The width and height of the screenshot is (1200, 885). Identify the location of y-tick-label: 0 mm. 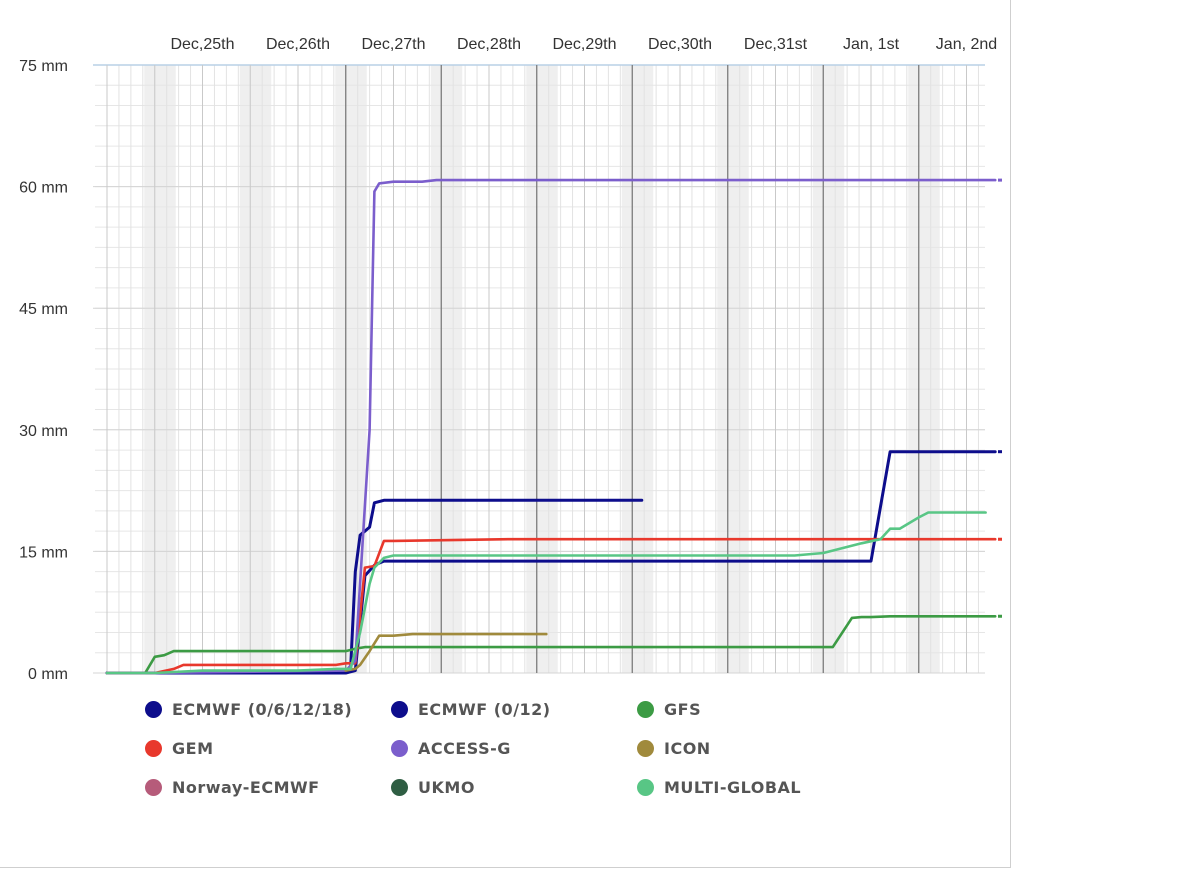
(48, 674).